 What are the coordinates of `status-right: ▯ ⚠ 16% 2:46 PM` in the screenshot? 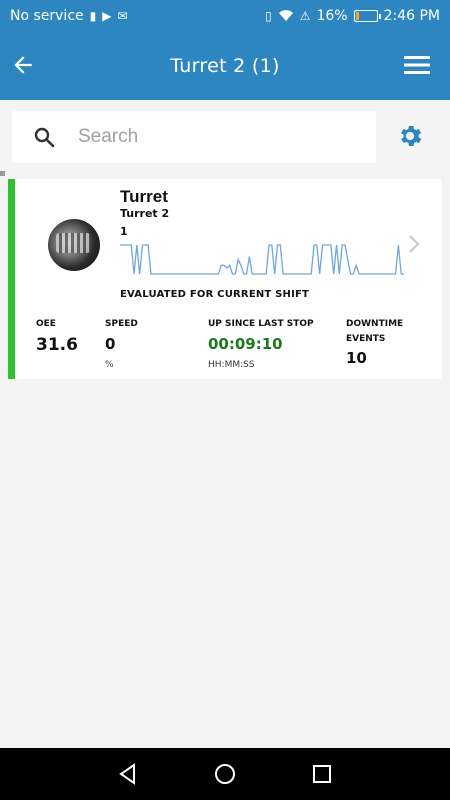 It's located at (352, 16).